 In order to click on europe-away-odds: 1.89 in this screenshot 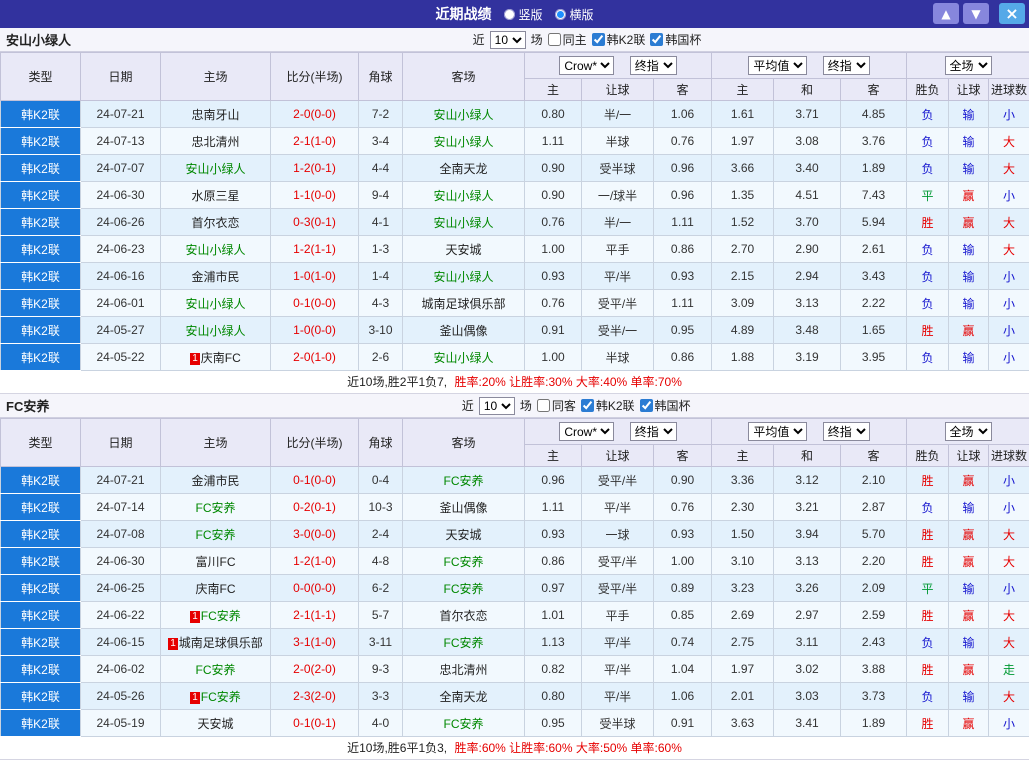, I will do `click(874, 168)`.